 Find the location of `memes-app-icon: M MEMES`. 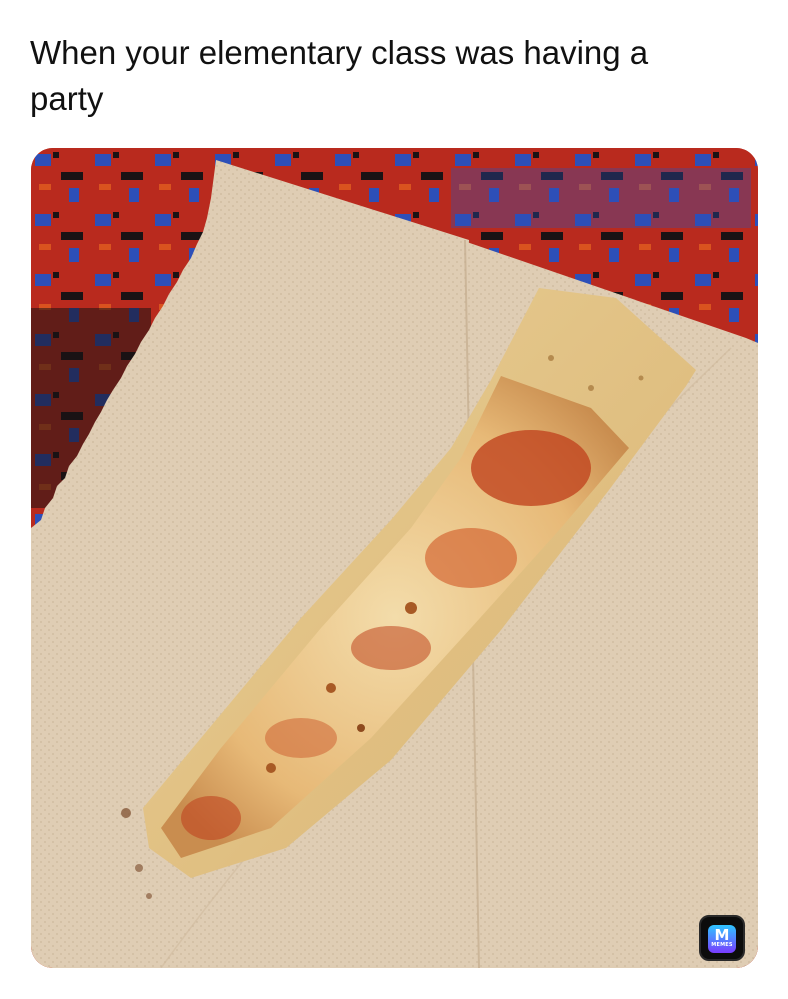

memes-app-icon: M MEMES is located at coordinates (722, 938).